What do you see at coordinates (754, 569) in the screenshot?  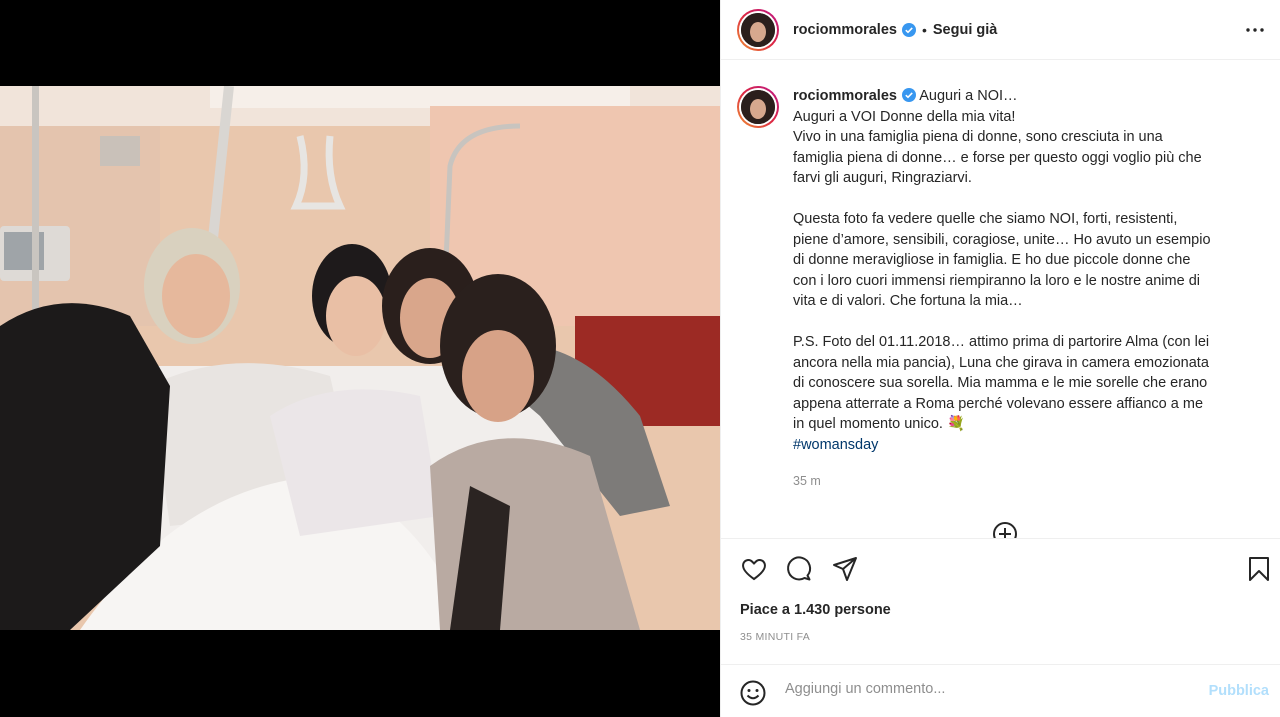 I see `heart-icon` at bounding box center [754, 569].